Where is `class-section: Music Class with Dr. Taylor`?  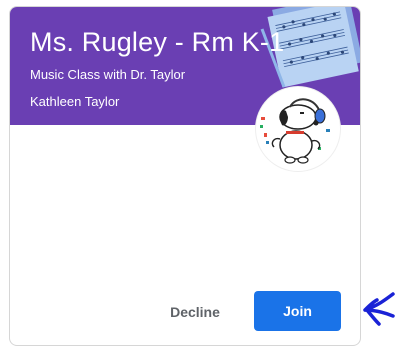 class-section: Music Class with Dr. Taylor is located at coordinates (108, 74).